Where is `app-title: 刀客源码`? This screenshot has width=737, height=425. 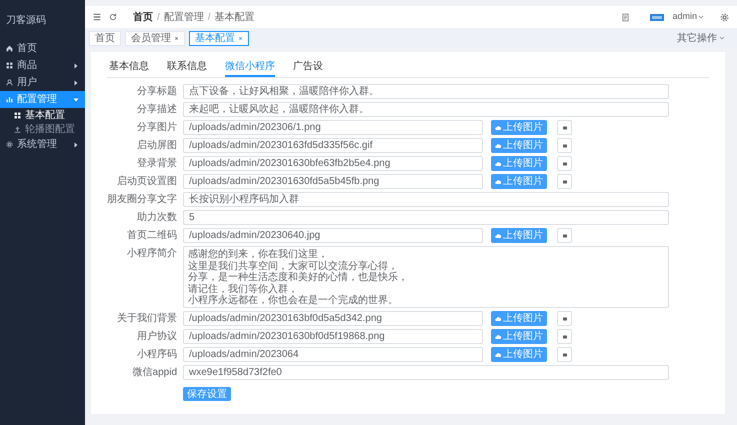 app-title: 刀客源码 is located at coordinates (26, 21).